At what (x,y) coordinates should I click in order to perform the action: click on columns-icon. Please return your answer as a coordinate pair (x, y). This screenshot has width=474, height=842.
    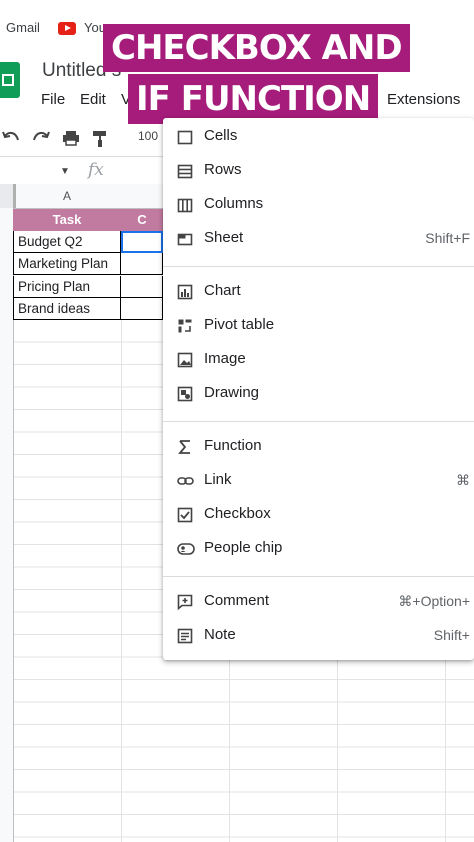
    Looking at the image, I should click on (185, 205).